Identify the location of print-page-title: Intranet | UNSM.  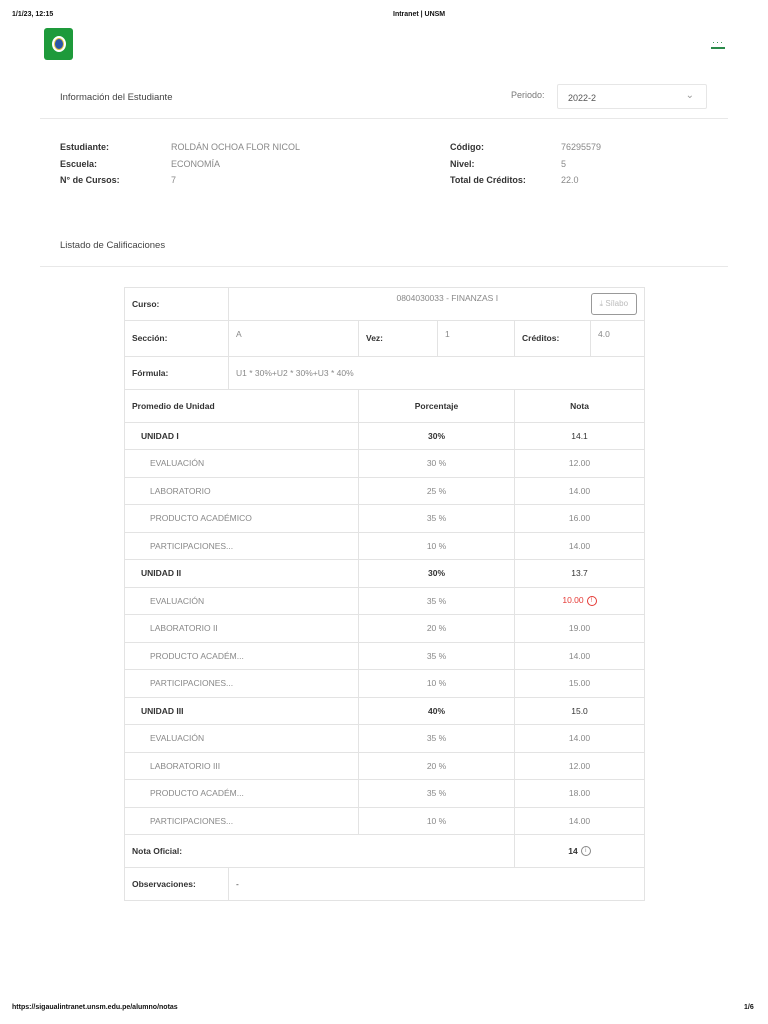
(419, 14).